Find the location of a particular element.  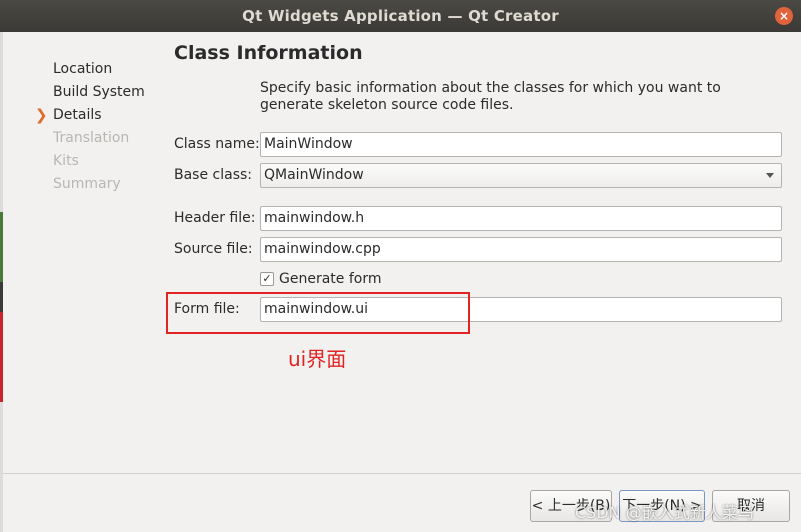

header-file-input: mainwindow.h is located at coordinates (521, 218).